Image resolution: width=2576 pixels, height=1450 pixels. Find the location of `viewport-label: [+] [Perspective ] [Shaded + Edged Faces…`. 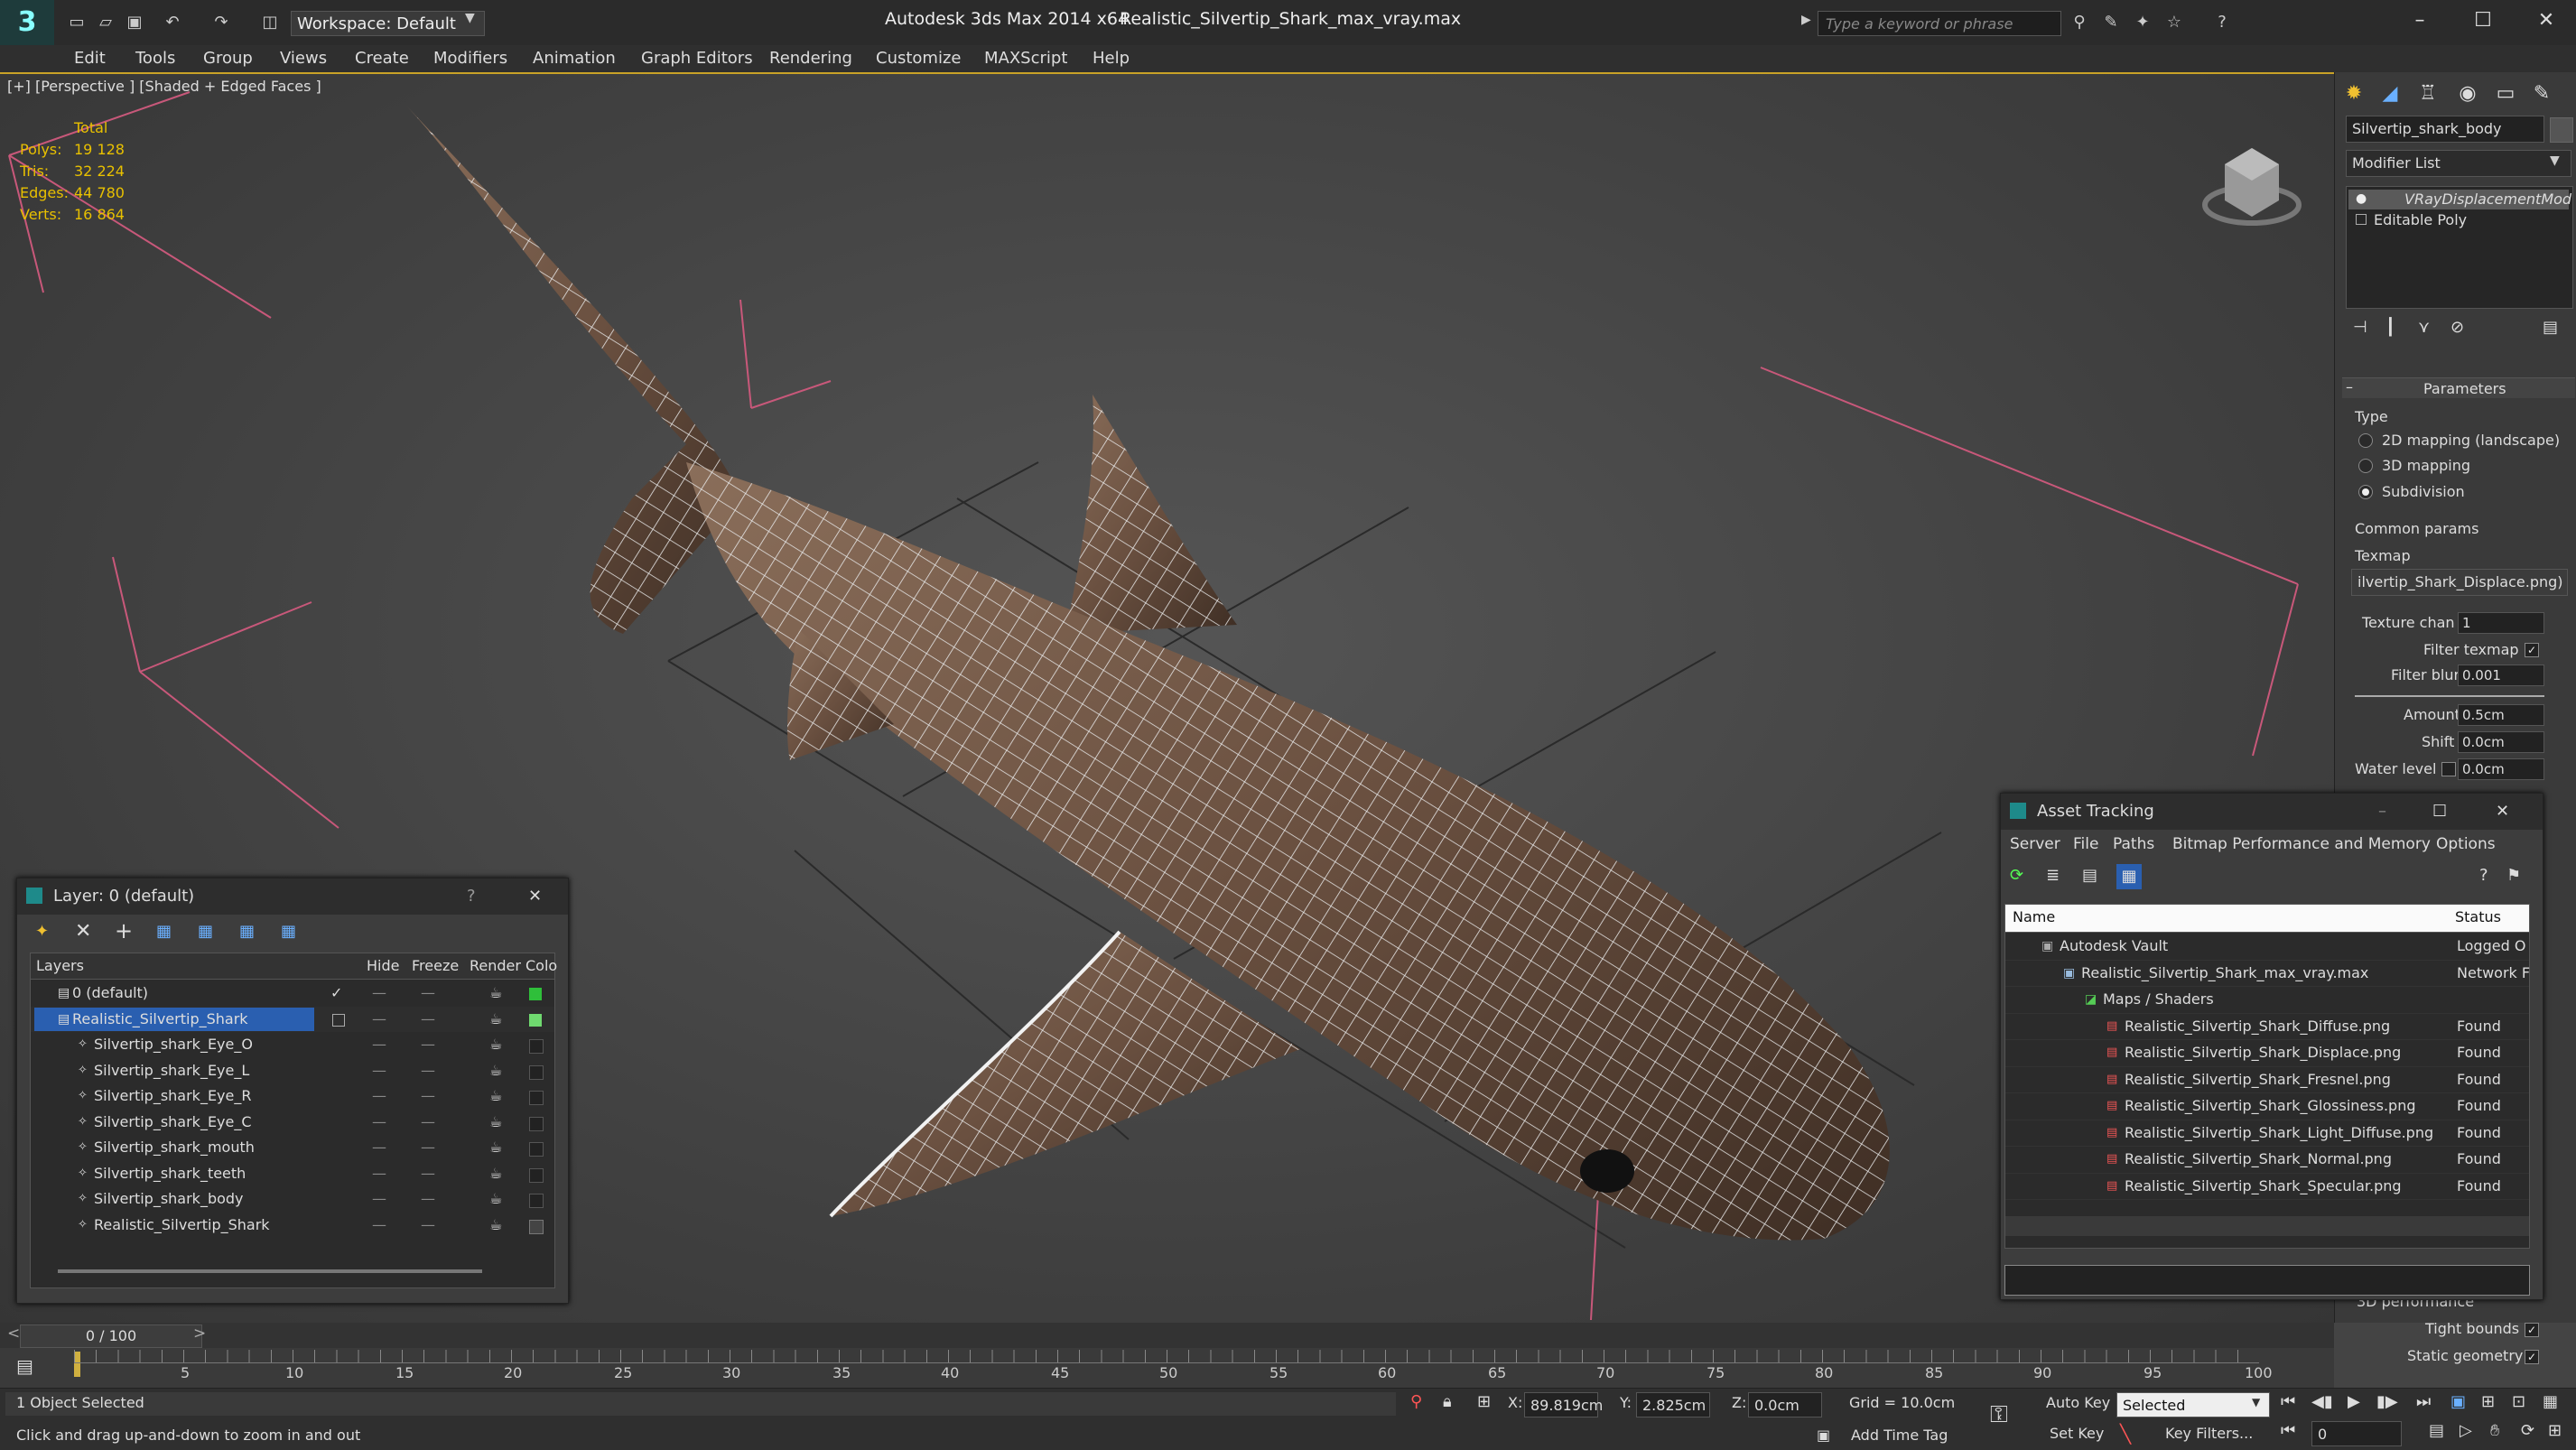

viewport-label: [+] [Perspective ] [Shaded + Edged Faces… is located at coordinates (164, 86).